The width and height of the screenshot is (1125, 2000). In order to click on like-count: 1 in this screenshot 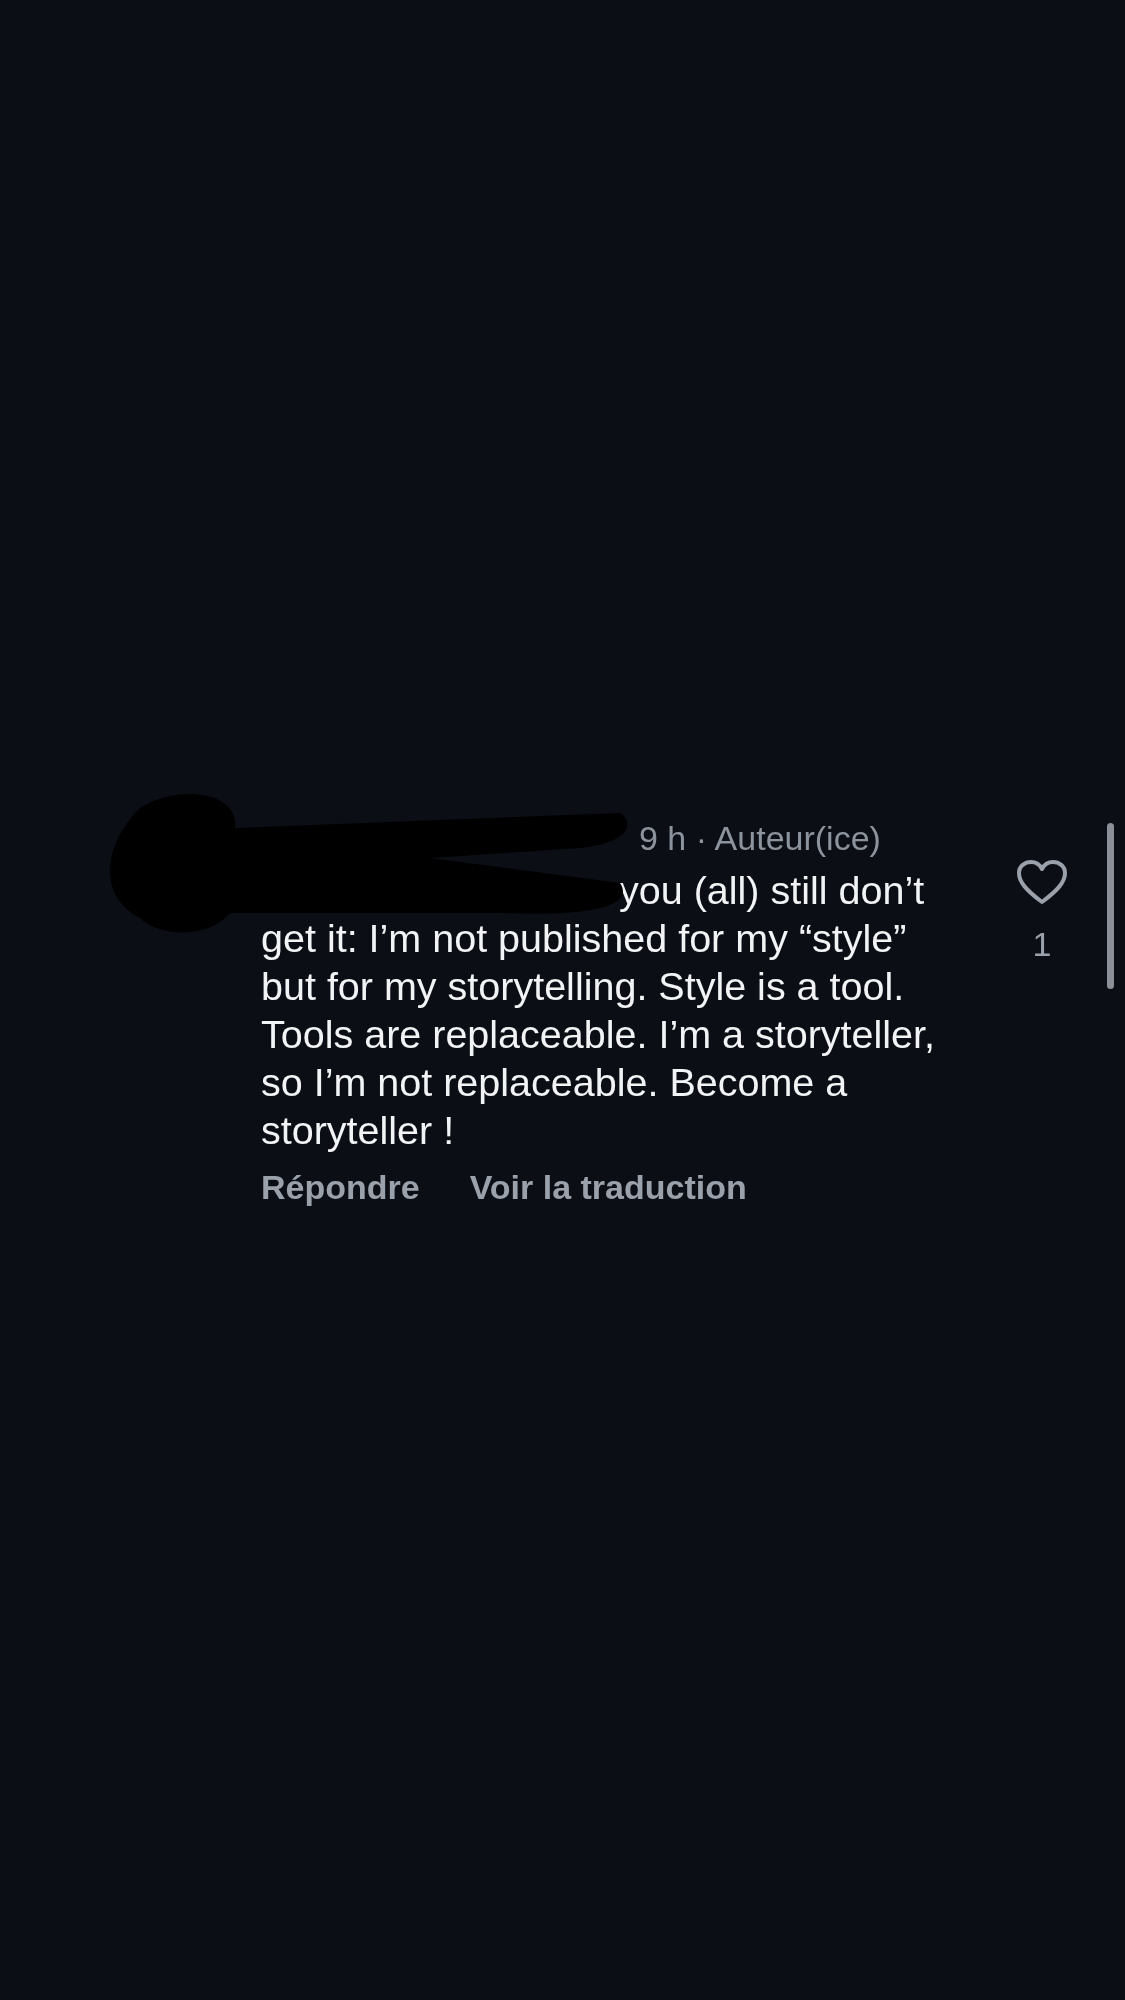, I will do `click(1042, 944)`.